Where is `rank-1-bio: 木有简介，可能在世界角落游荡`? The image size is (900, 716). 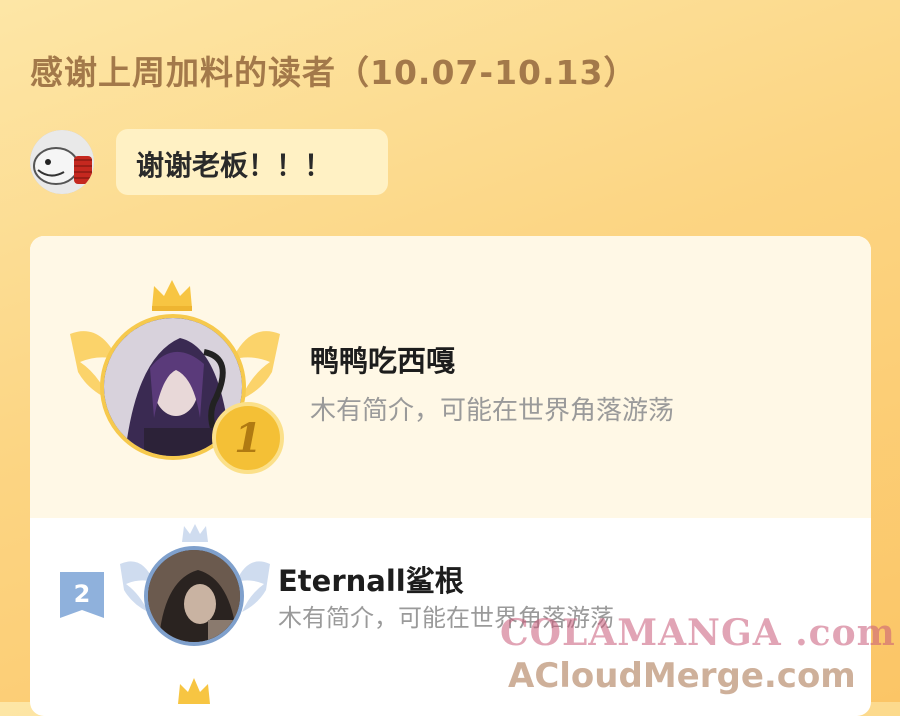
rank-1-bio: 木有简介，可能在世界角落游荡 is located at coordinates (492, 411).